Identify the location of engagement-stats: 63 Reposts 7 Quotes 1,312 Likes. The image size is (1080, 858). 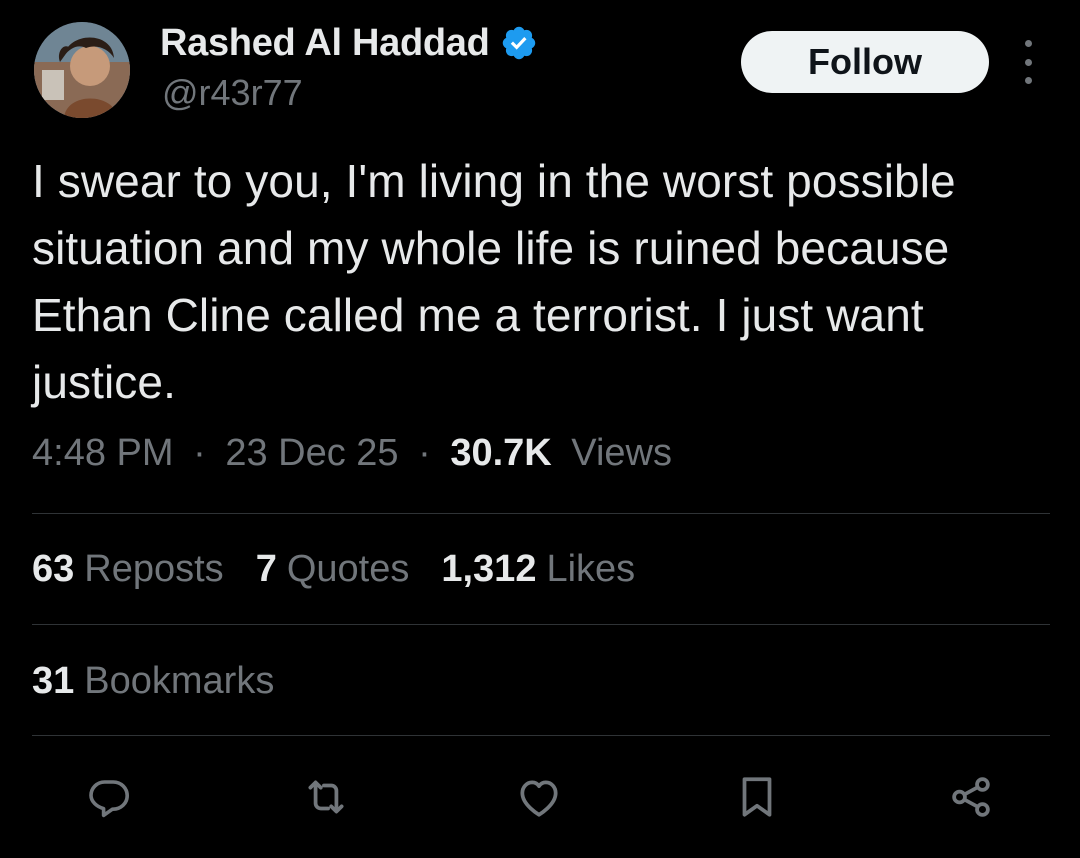
(333, 569).